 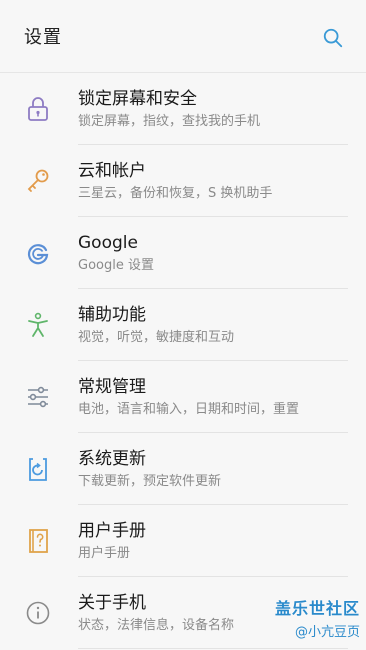 I want to click on item-subtitle: 视觉，听觉，敏捷度和互动, so click(x=156, y=337).